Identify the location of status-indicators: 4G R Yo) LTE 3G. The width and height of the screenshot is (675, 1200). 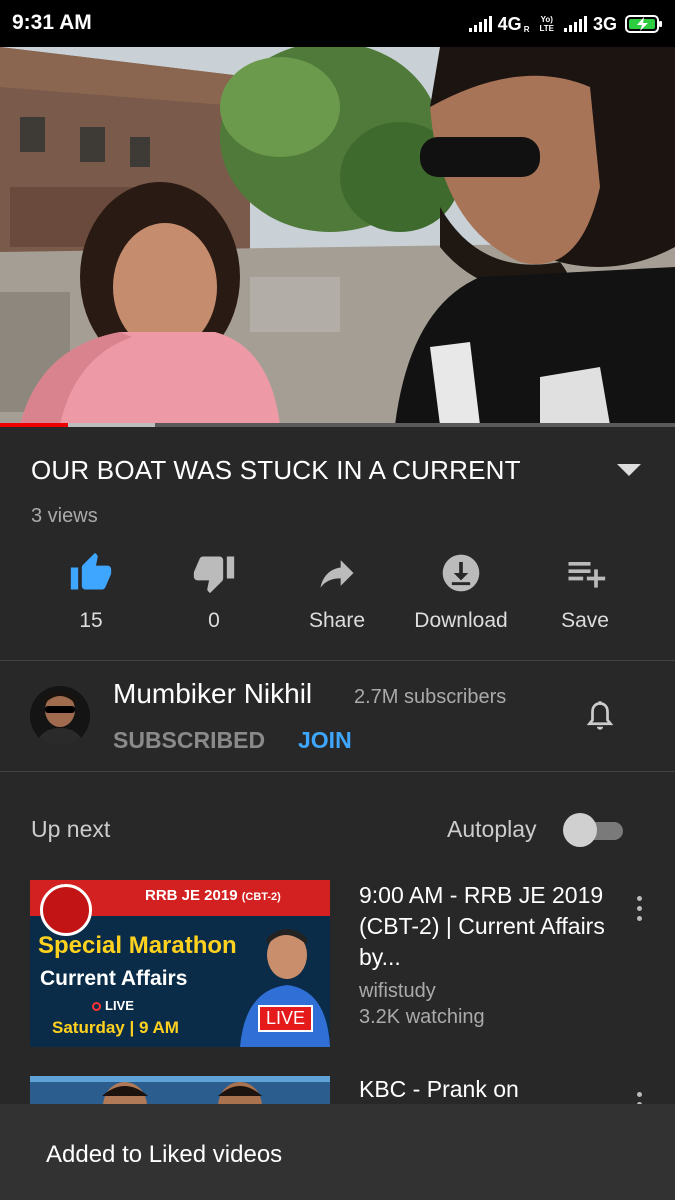
(565, 24).